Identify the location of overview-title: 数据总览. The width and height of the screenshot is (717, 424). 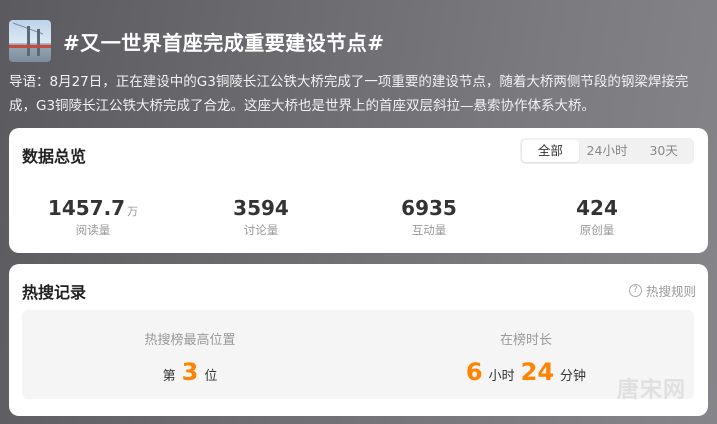
(54, 156).